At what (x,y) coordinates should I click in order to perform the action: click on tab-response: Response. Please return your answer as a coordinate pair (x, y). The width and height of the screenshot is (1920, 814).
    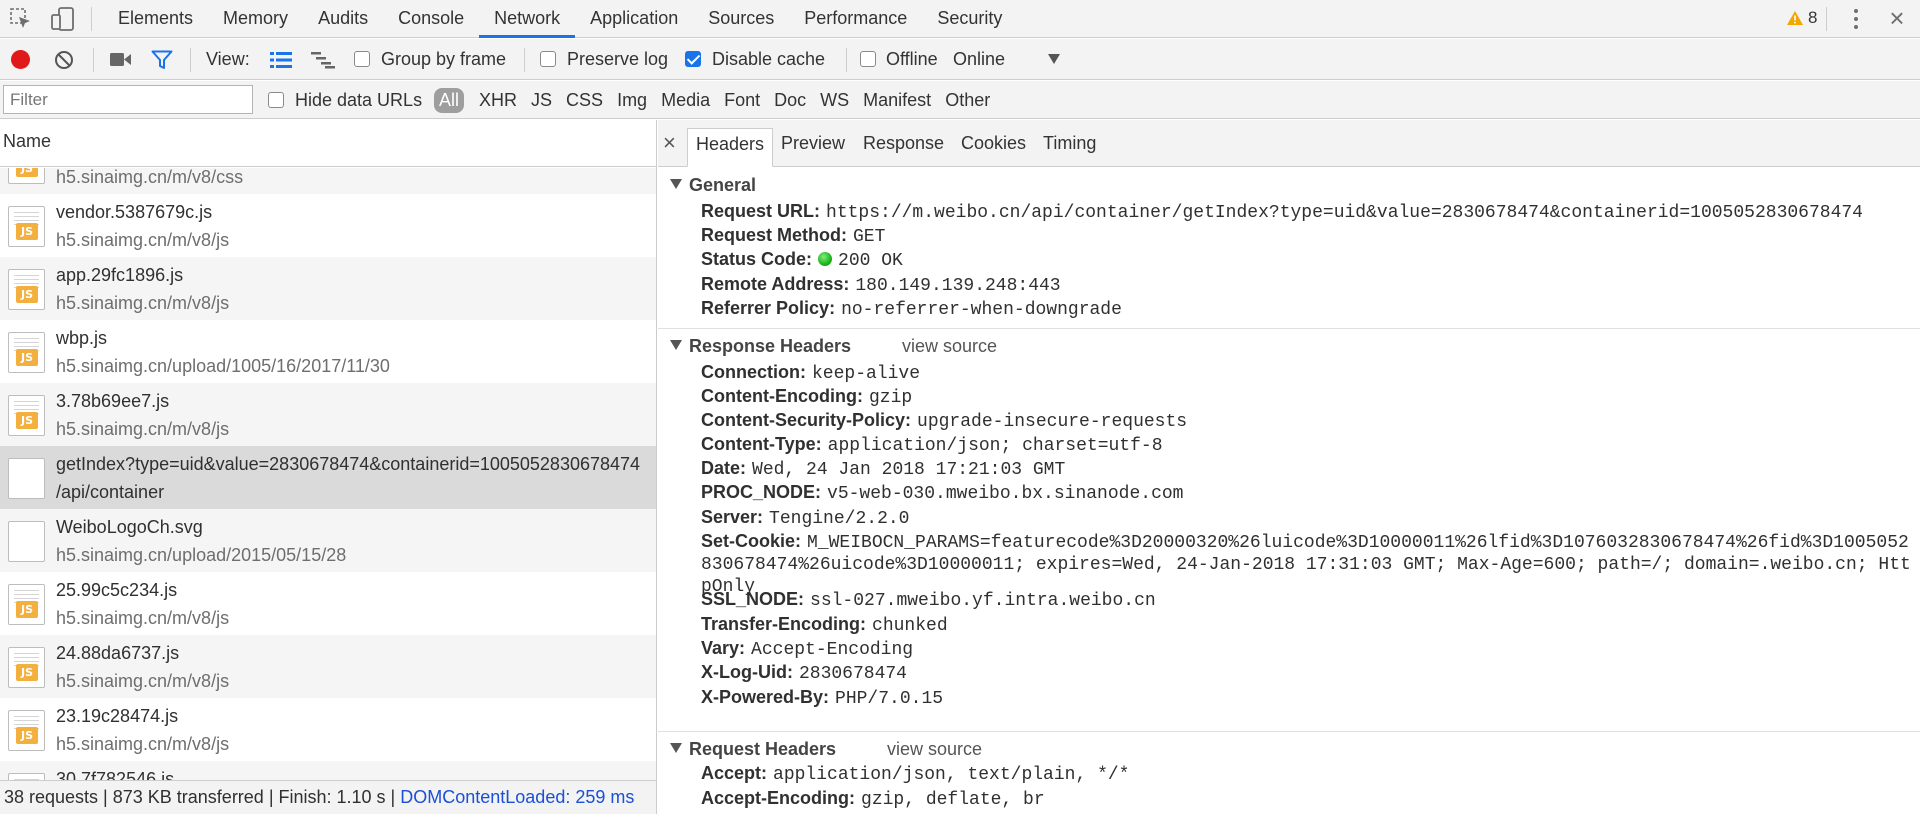
    Looking at the image, I should click on (903, 147).